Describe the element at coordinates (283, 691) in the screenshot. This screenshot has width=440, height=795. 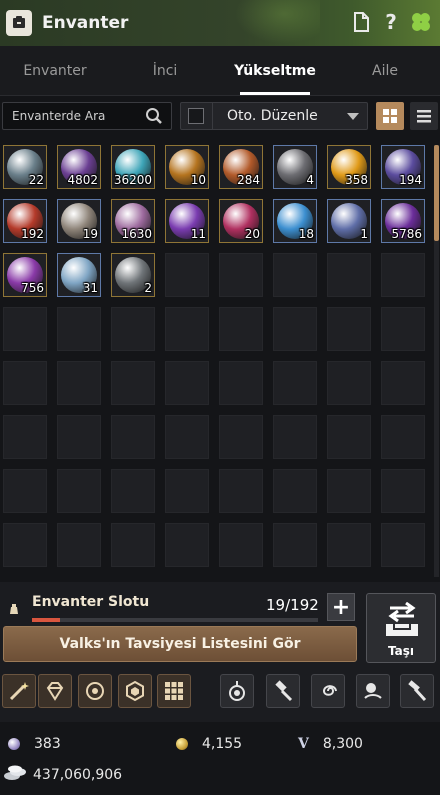
I see `hammer-button` at that location.